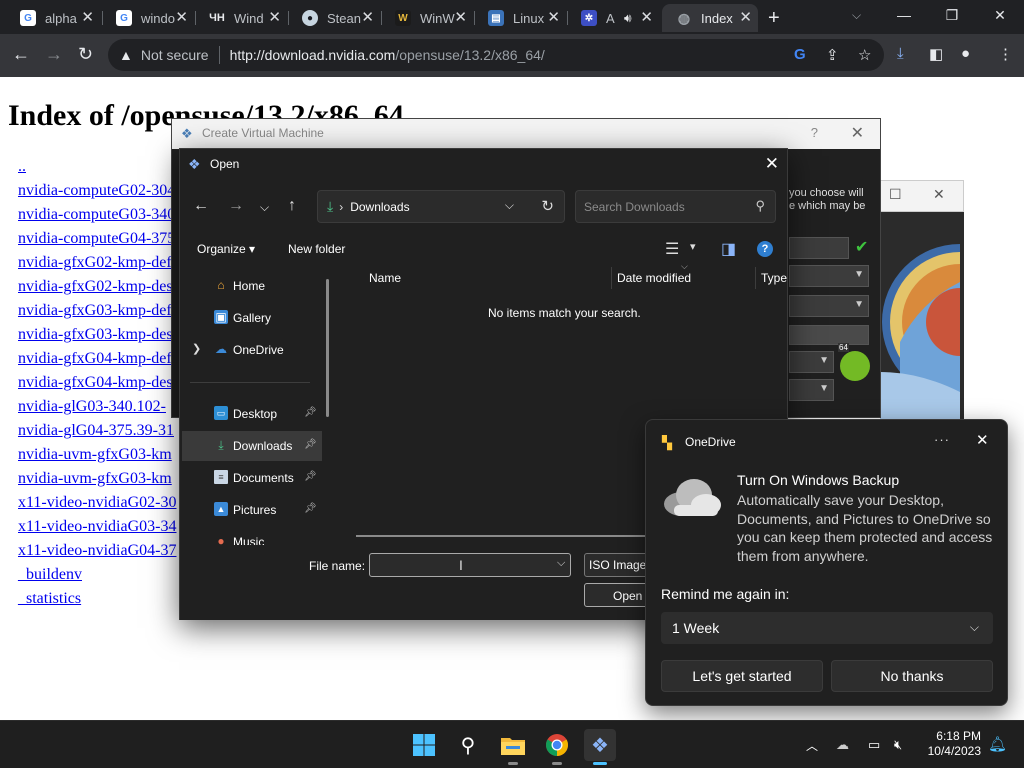  Describe the element at coordinates (829, 276) in the screenshot. I see `folder-field: ▼` at that location.